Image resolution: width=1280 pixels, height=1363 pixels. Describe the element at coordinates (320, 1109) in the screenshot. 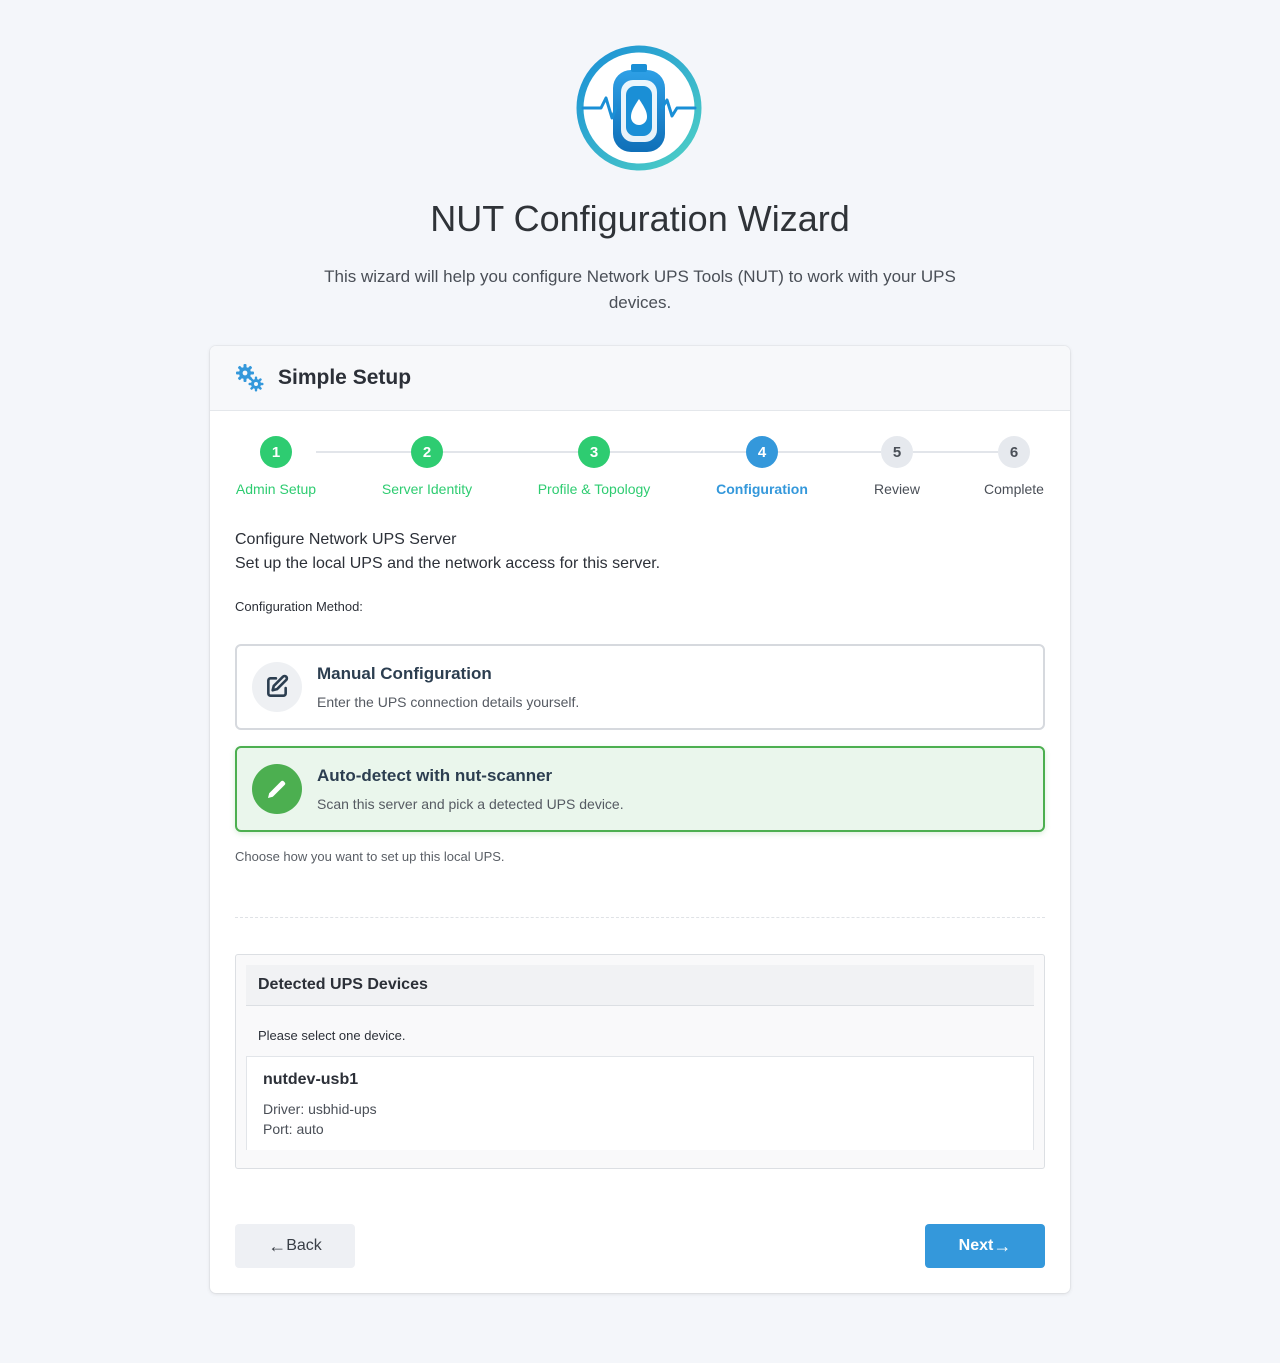

I see `device-driver: Driver: usbhid-ups` at that location.